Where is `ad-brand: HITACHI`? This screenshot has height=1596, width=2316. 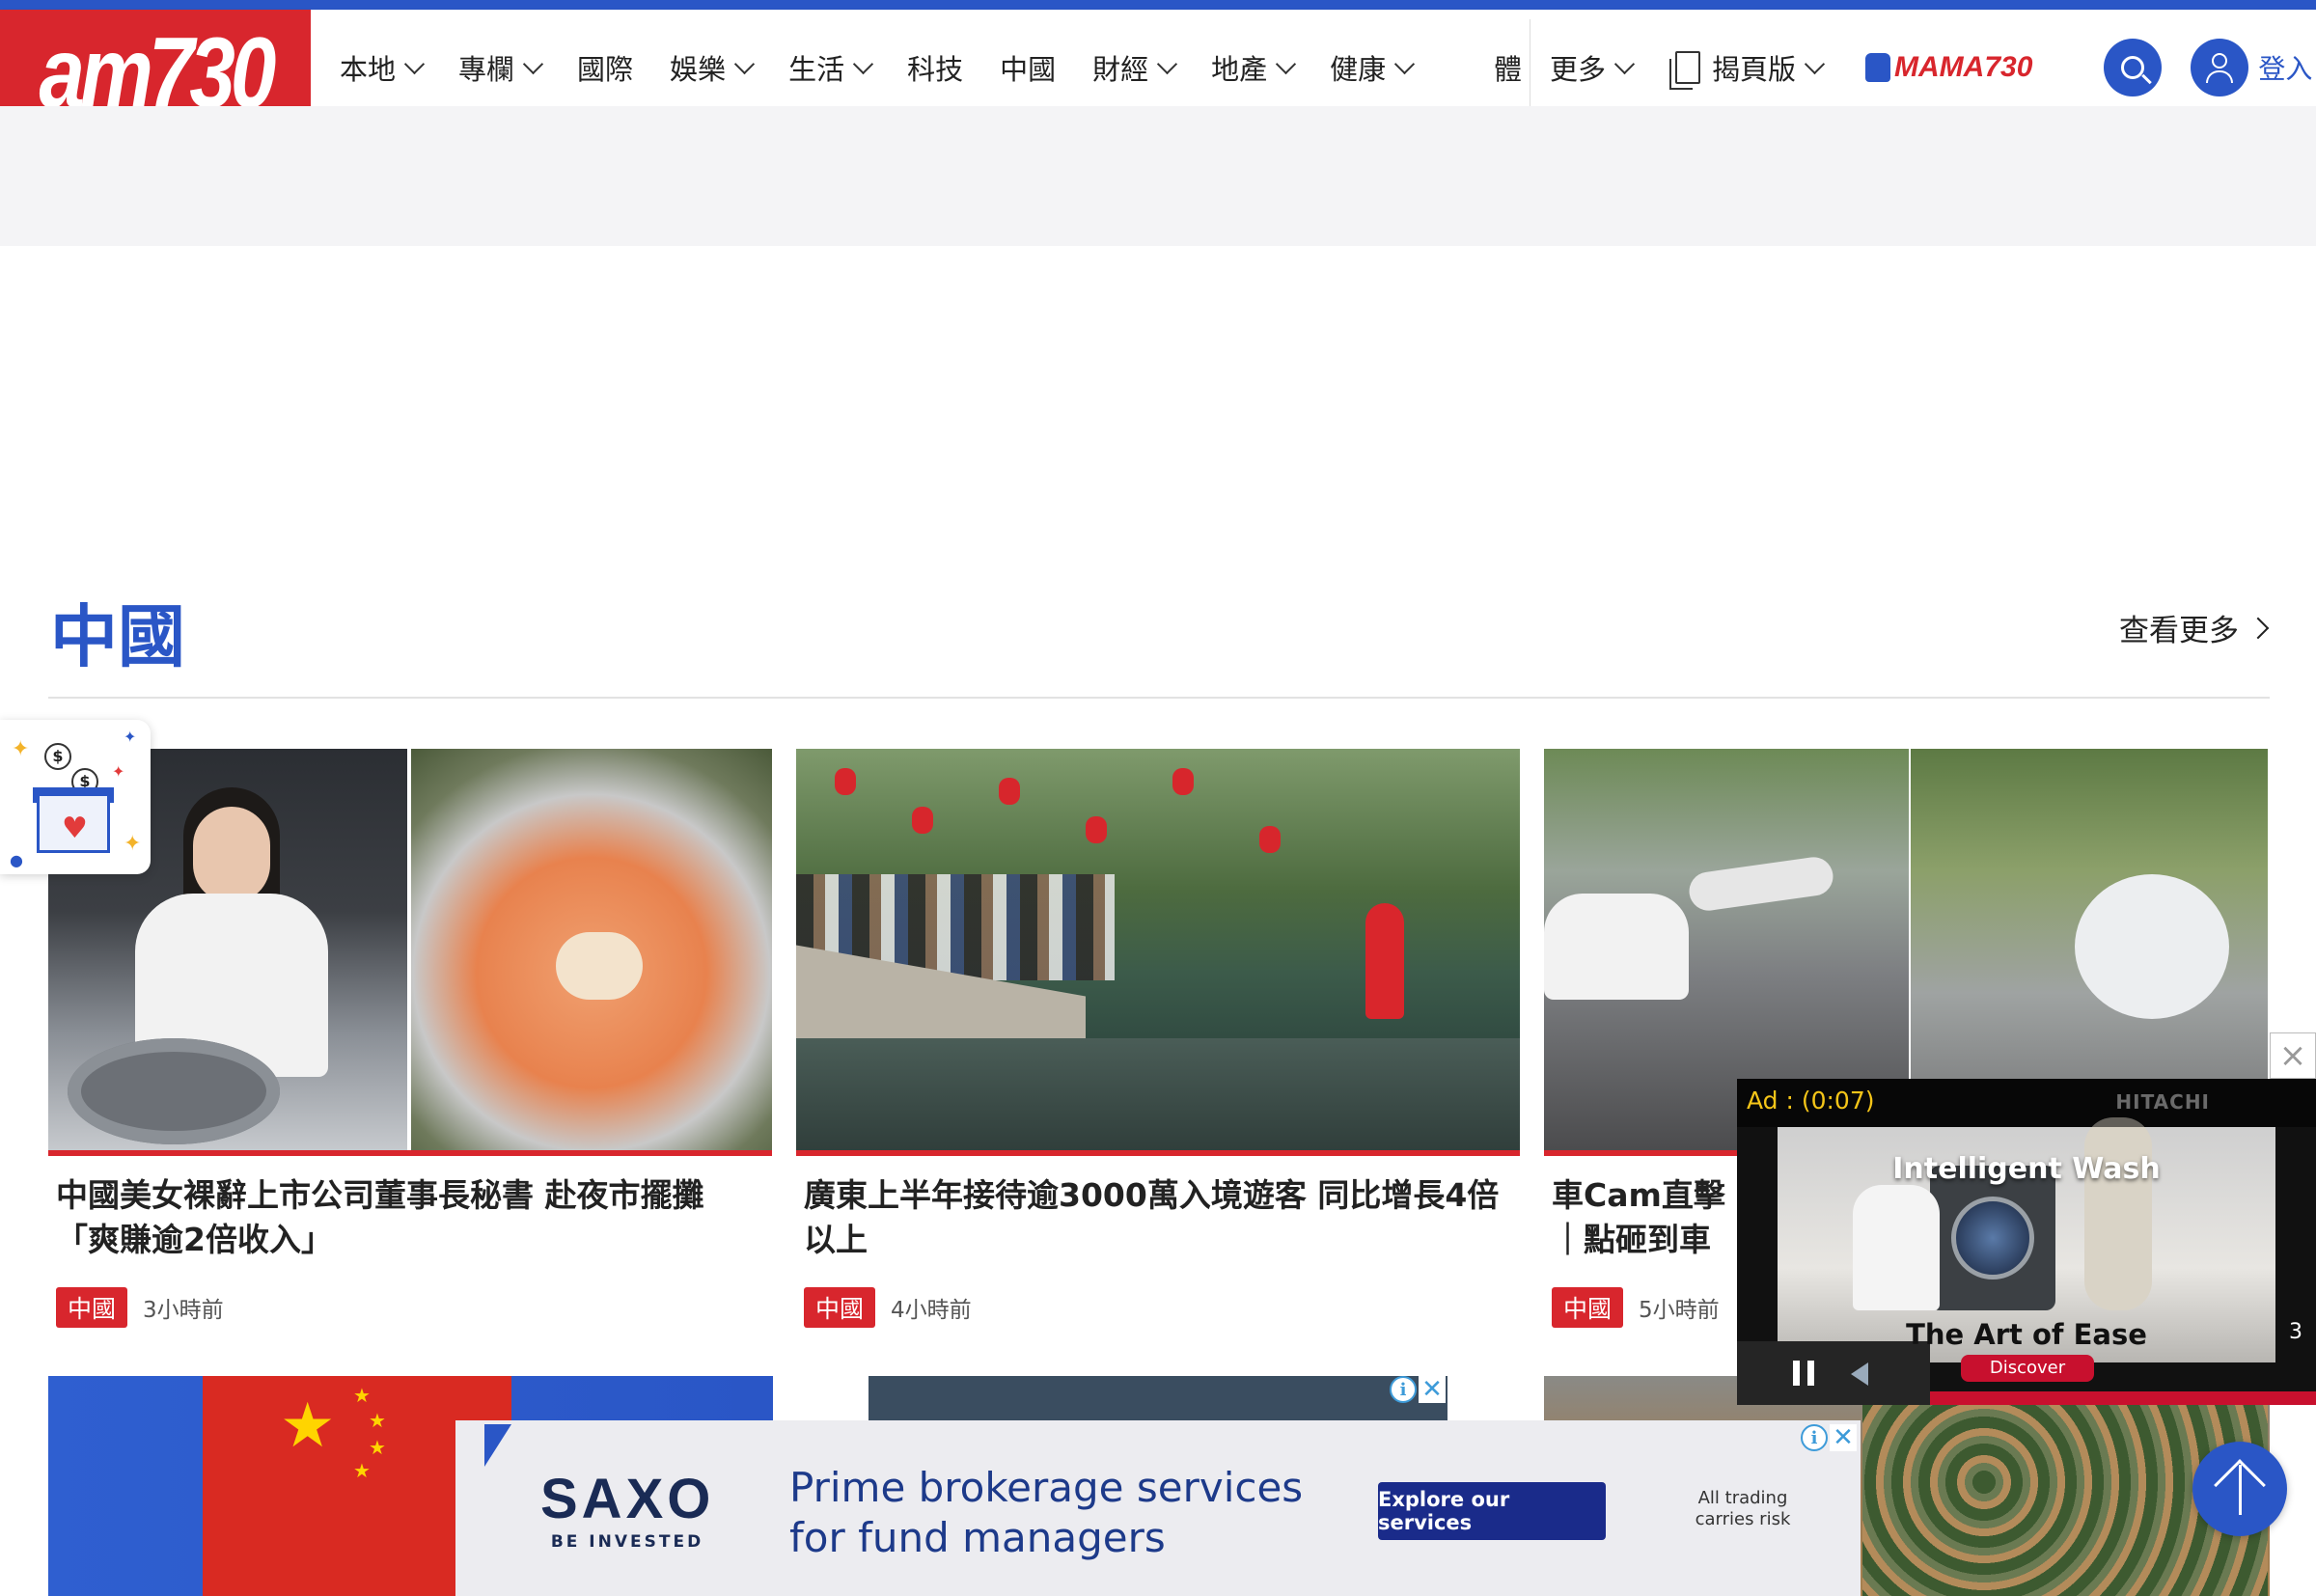 ad-brand: HITACHI is located at coordinates (2162, 1102).